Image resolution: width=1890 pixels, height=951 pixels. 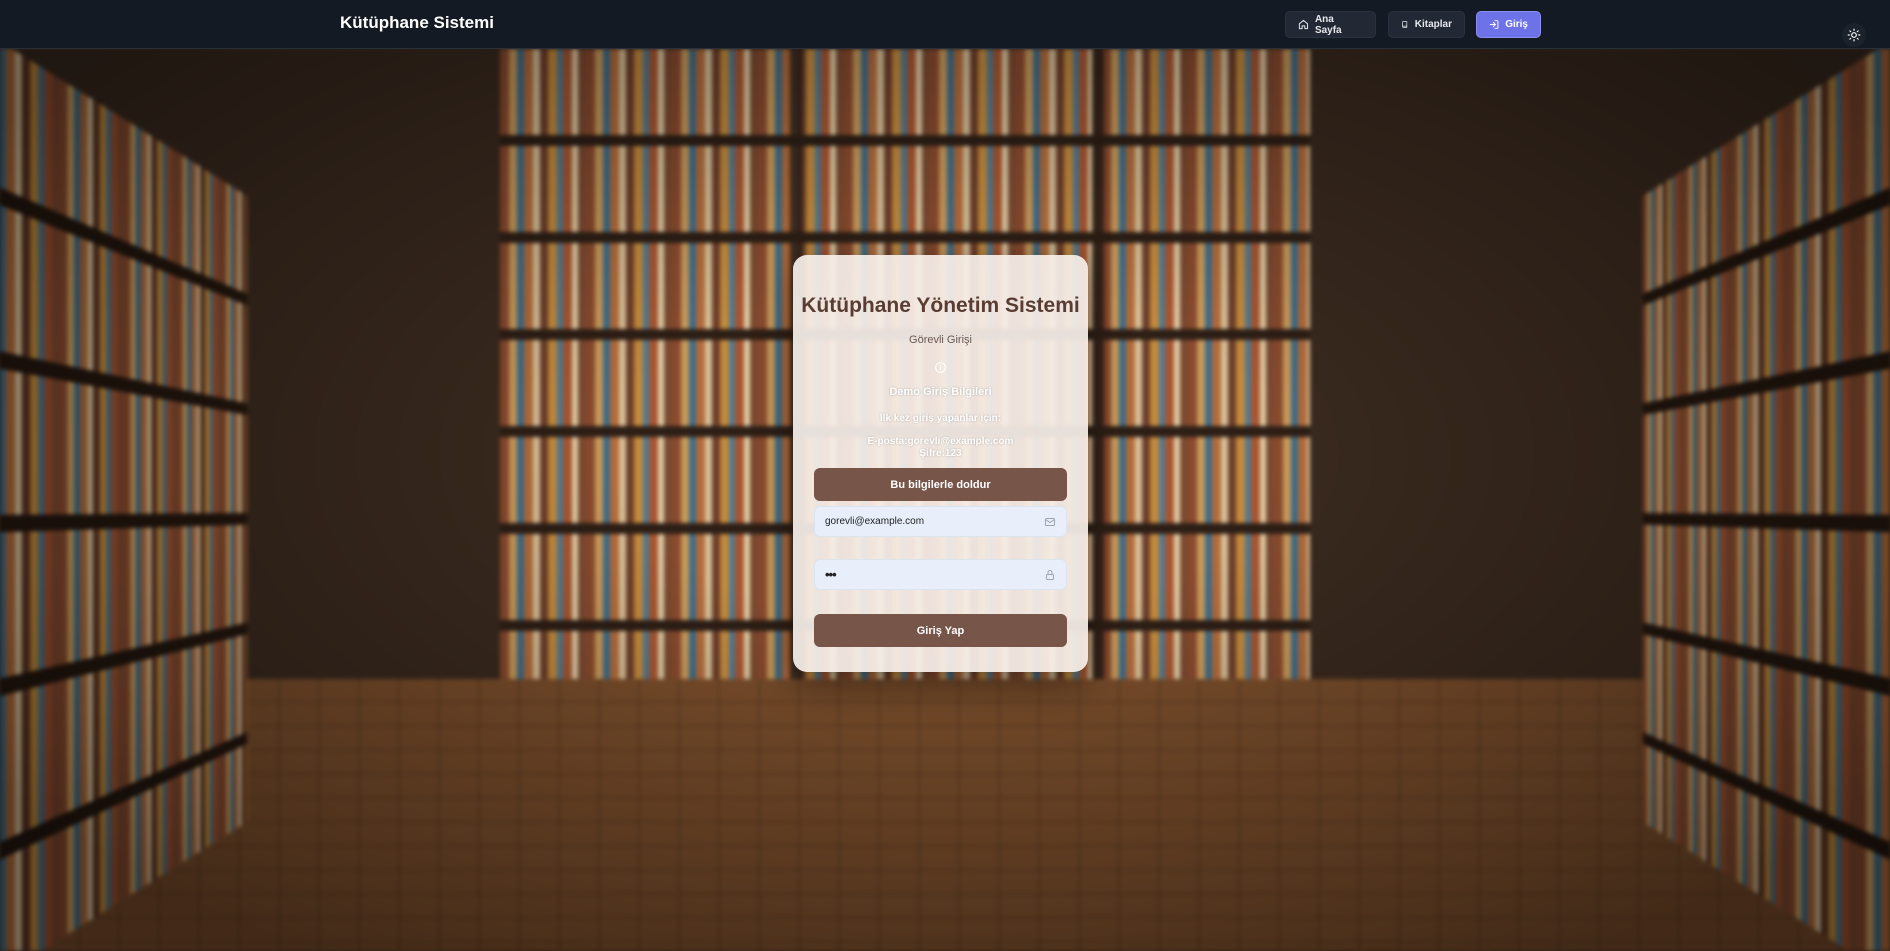 I want to click on nav-home-button: Ana Sayfa, so click(x=1330, y=24).